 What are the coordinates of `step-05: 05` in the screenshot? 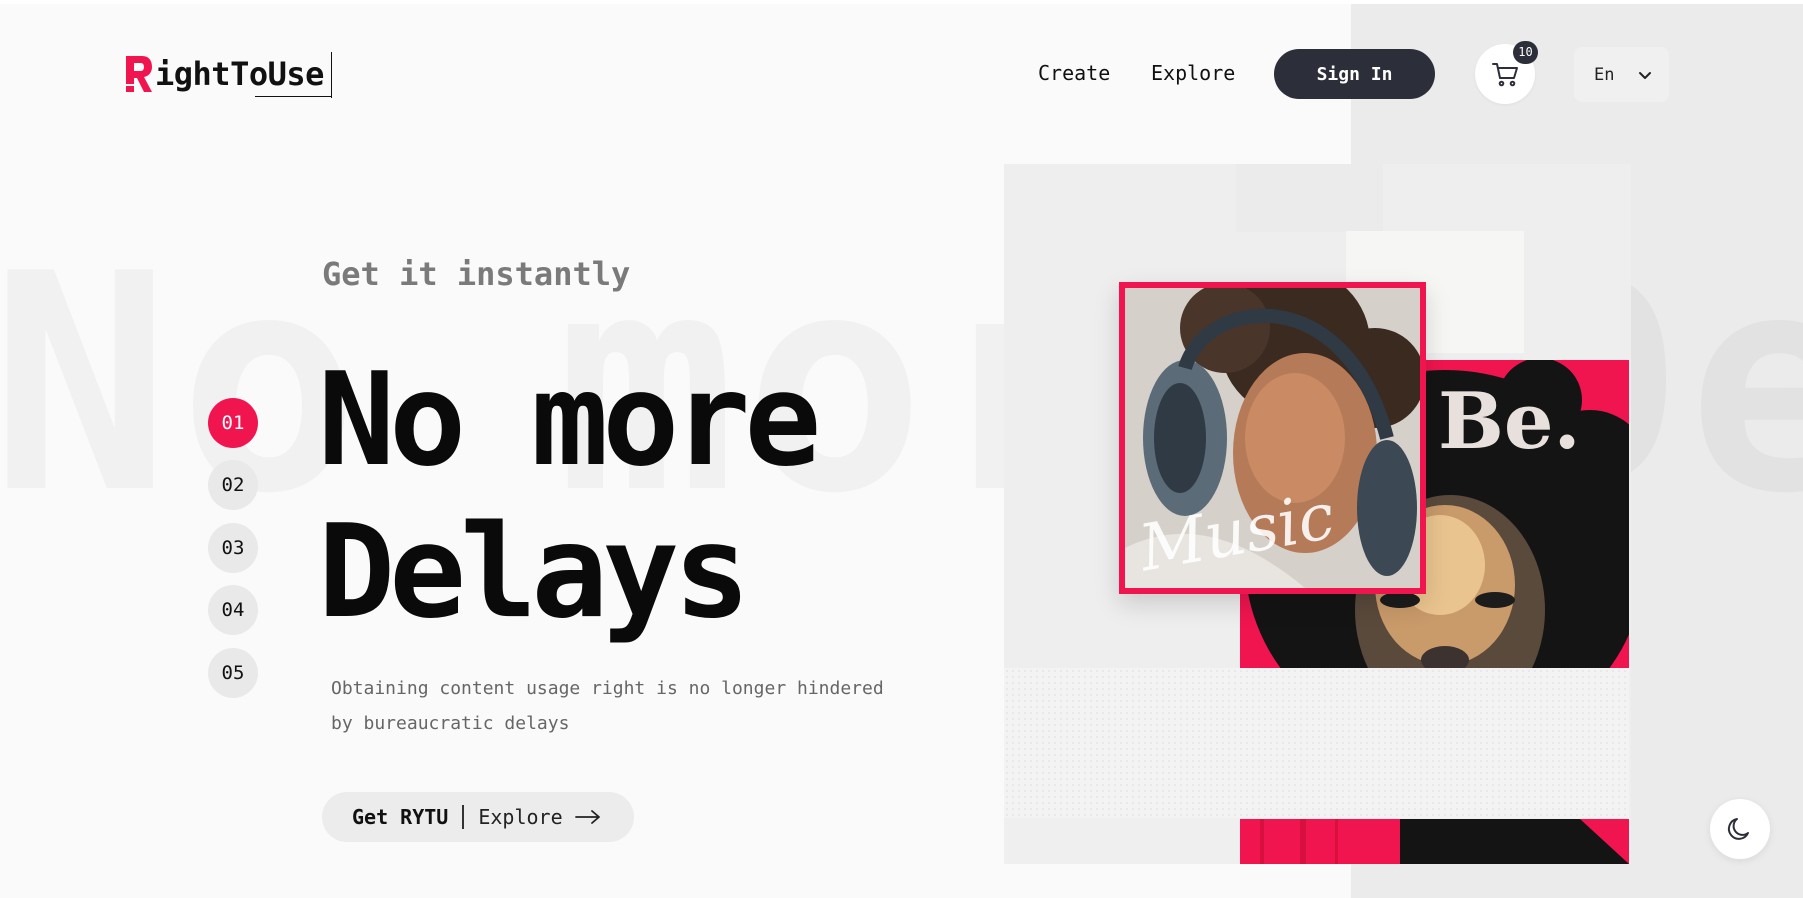 It's located at (233, 673).